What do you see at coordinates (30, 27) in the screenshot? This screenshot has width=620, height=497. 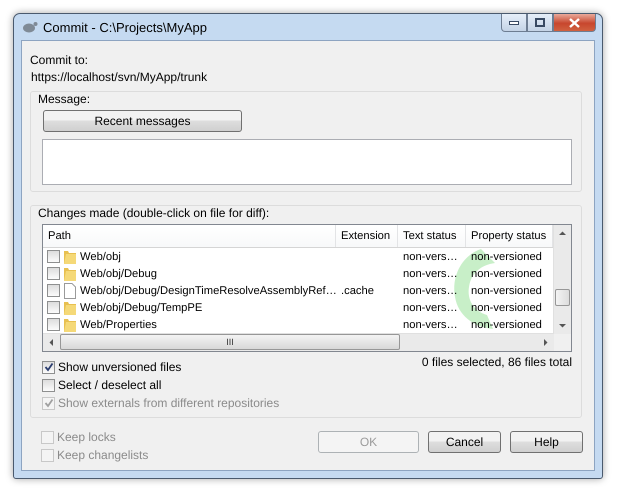 I see `turtle-icon` at bounding box center [30, 27].